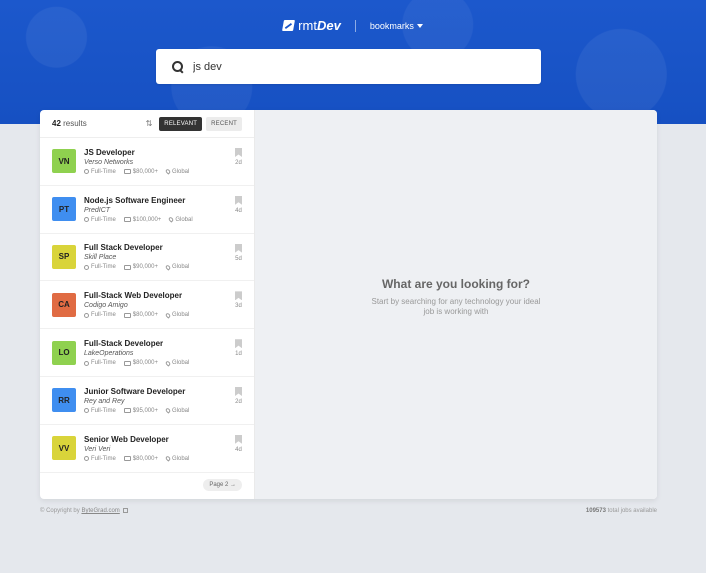 The image size is (706, 573). I want to click on job-badge: RR, so click(64, 400).